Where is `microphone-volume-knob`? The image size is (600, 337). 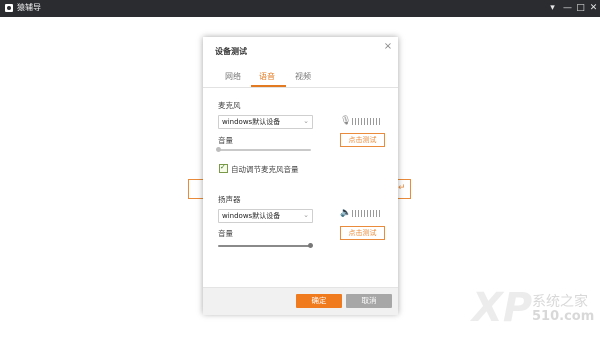 microphone-volume-knob is located at coordinates (218, 149).